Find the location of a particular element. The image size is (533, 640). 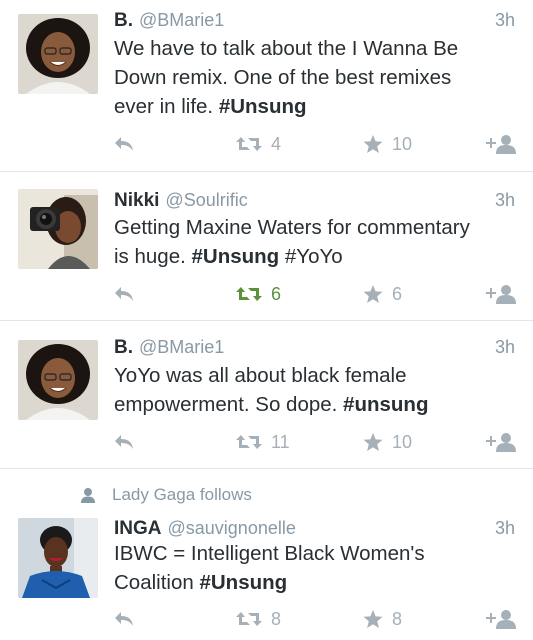

tweet-actions: 6 6 is located at coordinates (266, 294).